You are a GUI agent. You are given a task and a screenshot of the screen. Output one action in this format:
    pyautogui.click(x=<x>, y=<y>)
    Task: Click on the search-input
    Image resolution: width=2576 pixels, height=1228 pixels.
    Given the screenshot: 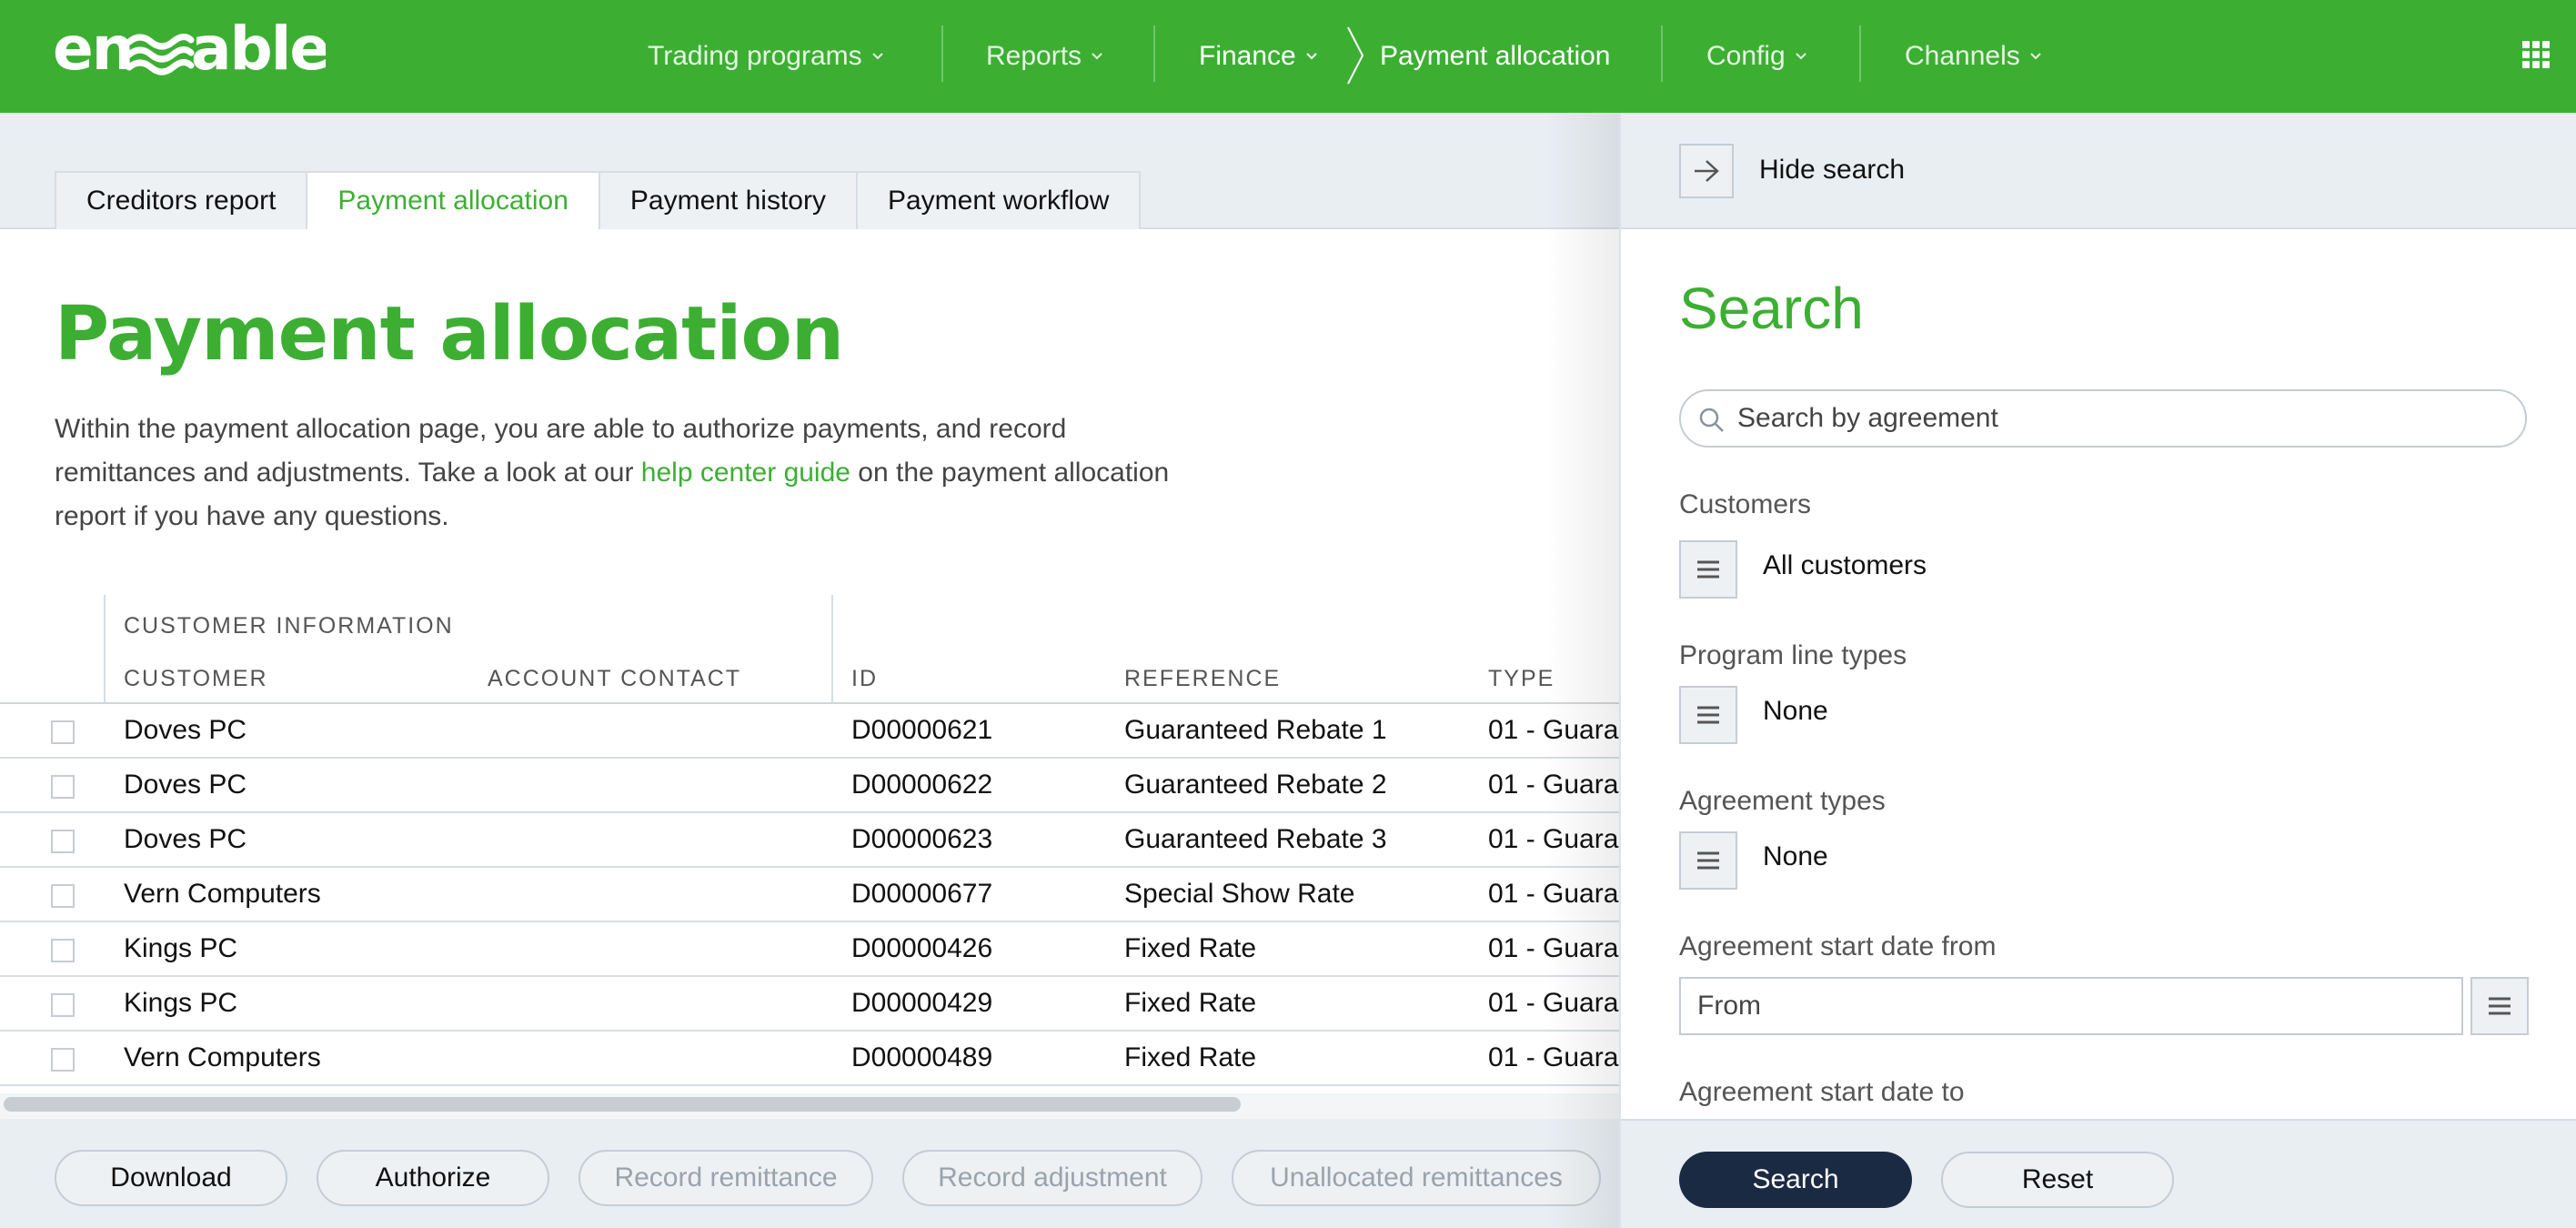 What is the action you would take?
    pyautogui.click(x=2124, y=418)
    